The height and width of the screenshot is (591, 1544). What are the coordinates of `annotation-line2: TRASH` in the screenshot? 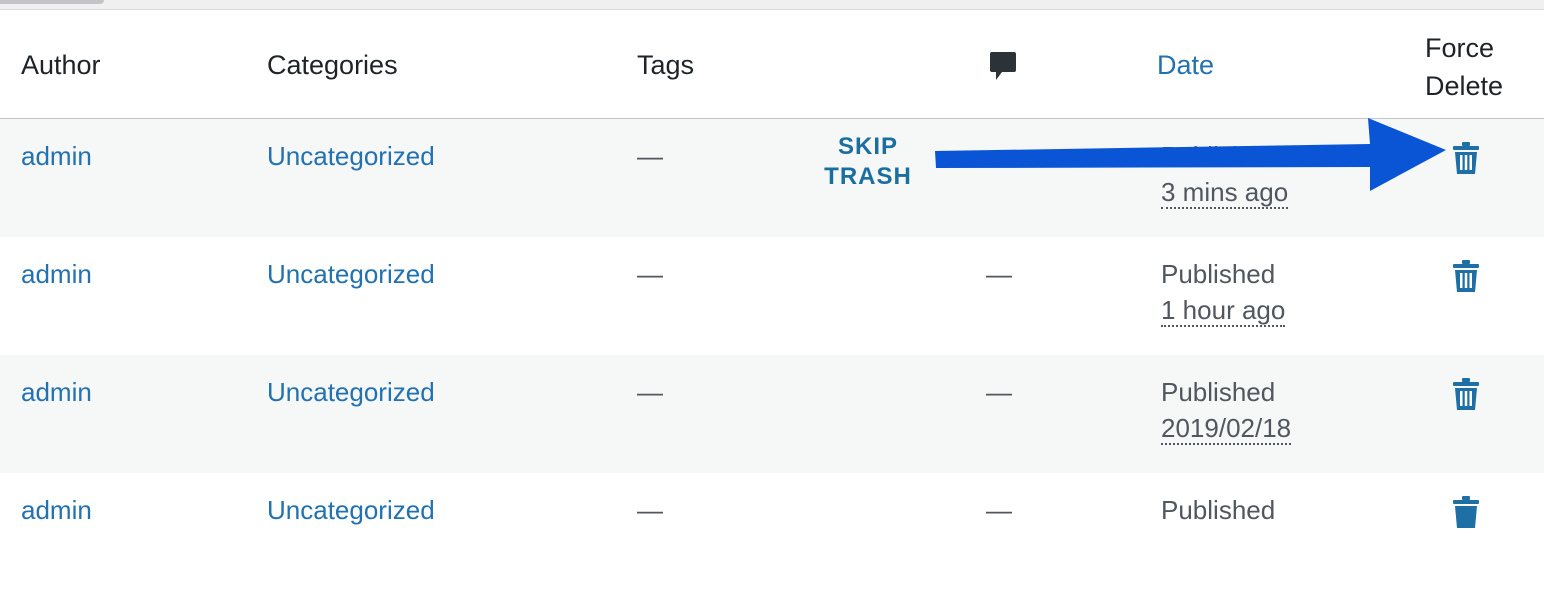 It's located at (868, 176).